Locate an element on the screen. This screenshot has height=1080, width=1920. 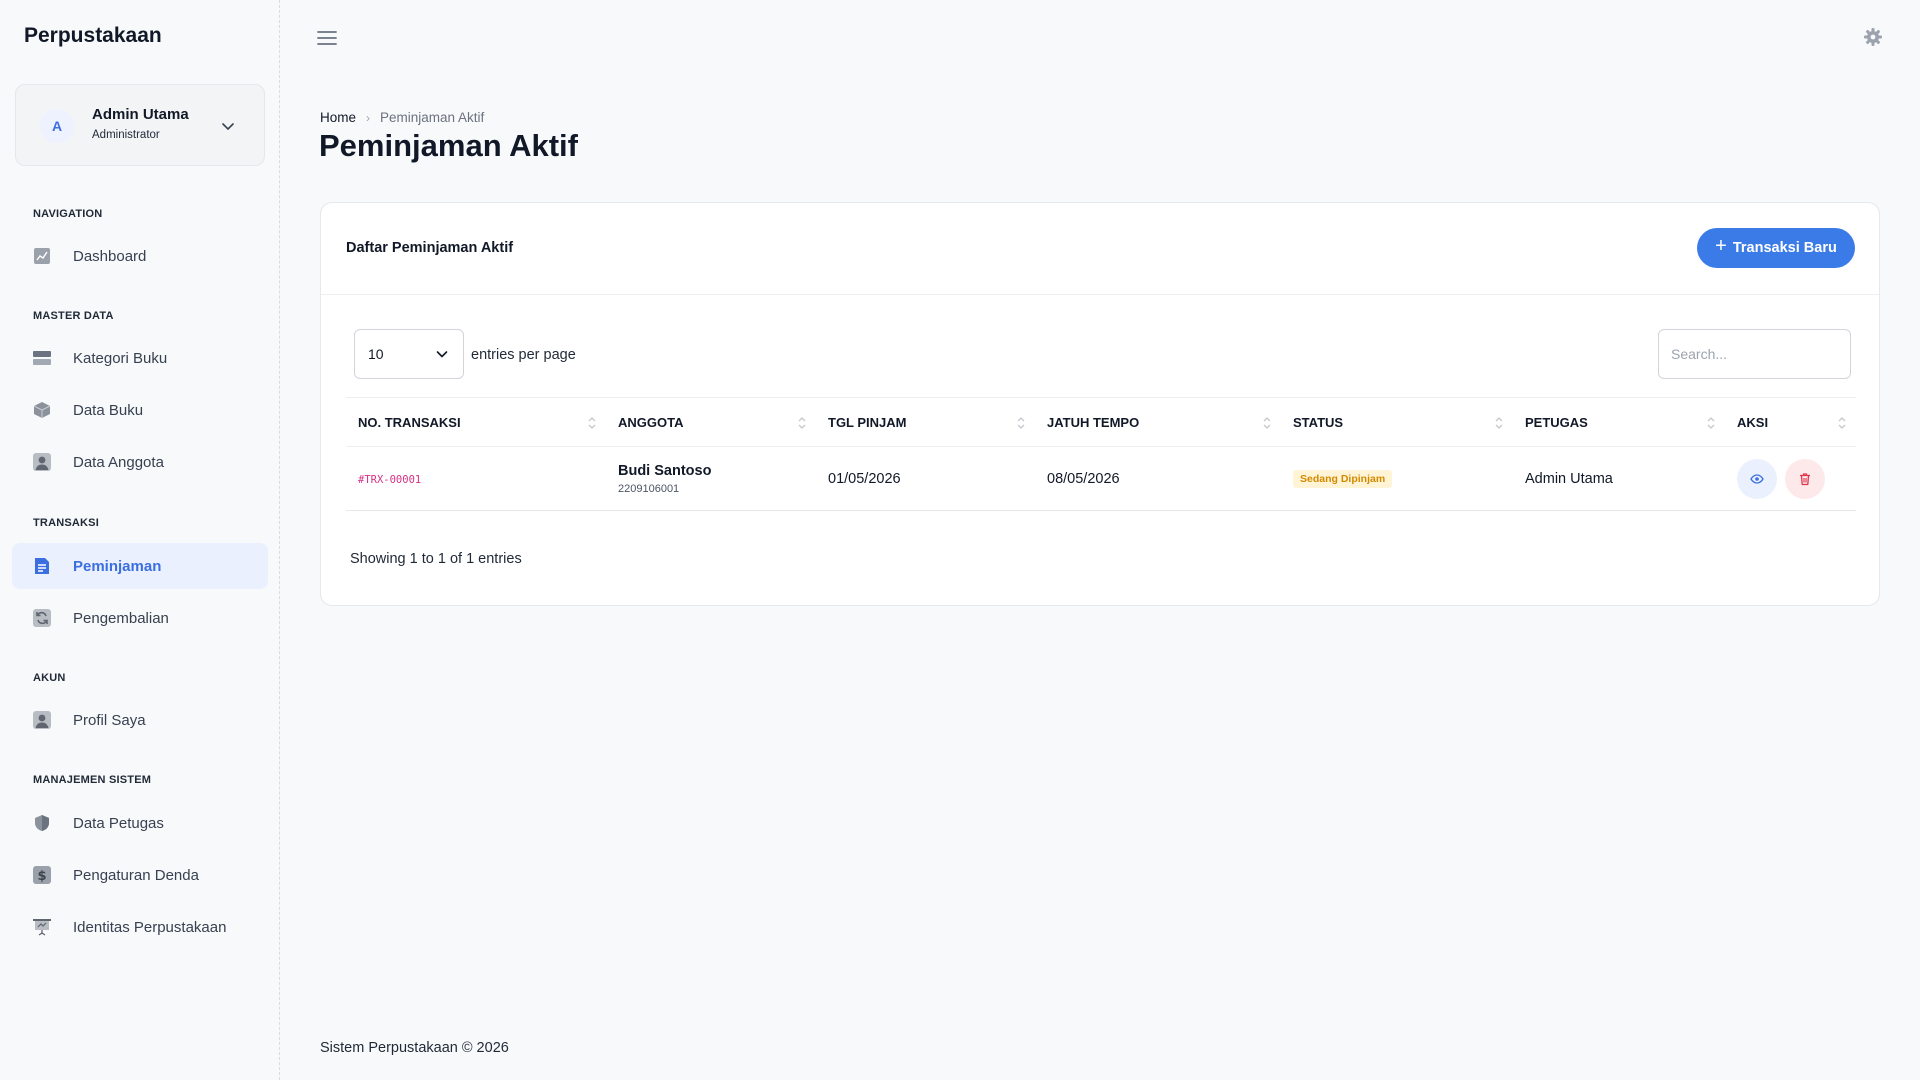
chart-icon is located at coordinates (42, 256).